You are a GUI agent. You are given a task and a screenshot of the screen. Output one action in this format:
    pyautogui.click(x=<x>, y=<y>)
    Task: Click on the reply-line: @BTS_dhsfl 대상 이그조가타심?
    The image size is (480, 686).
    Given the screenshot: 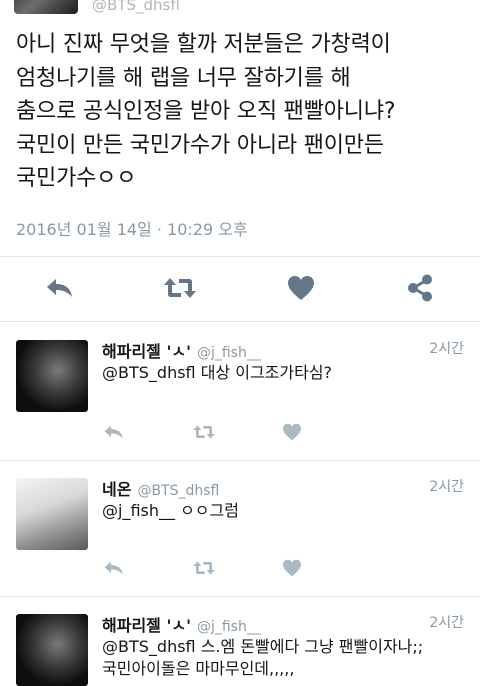 What is the action you would take?
    pyautogui.click(x=217, y=372)
    